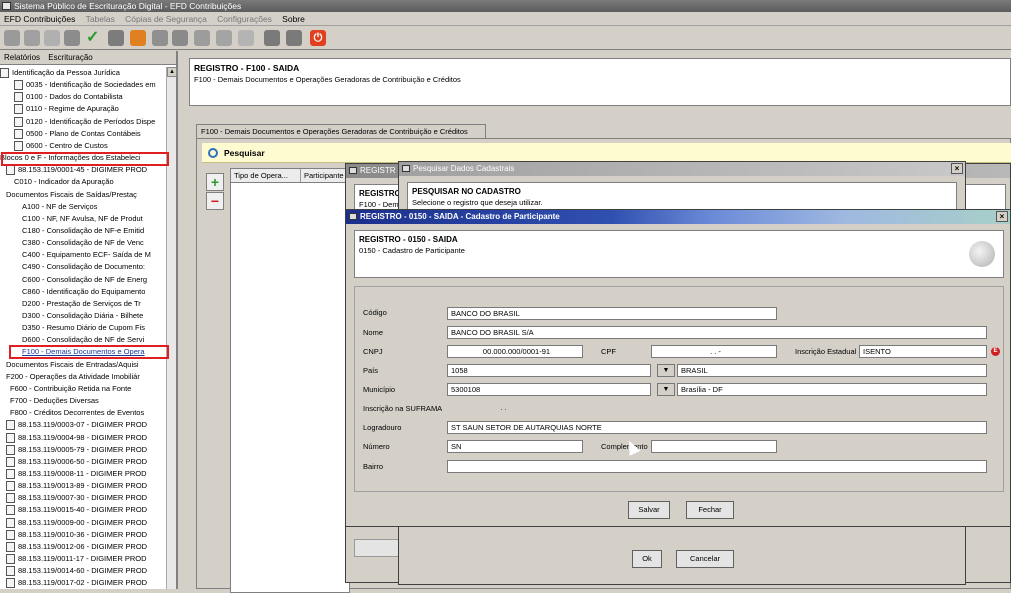 The image size is (1011, 593). Describe the element at coordinates (272, 38) in the screenshot. I see `save-icon` at that location.